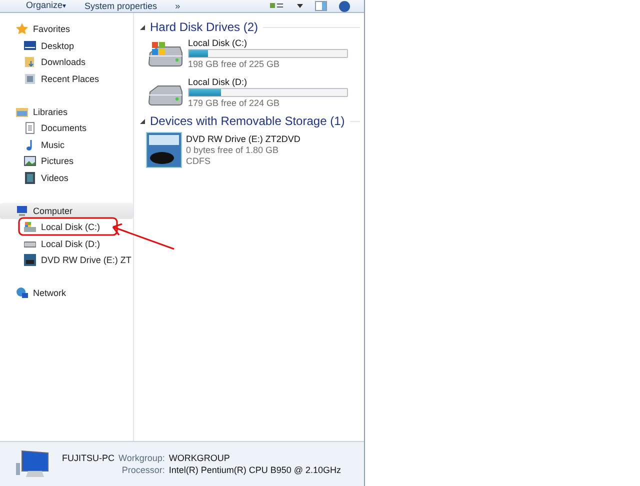 Image resolution: width=640 pixels, height=486 pixels. What do you see at coordinates (244, 139) in the screenshot?
I see `drive-name: DVD RW Drive (E:) ZT2DVD` at bounding box center [244, 139].